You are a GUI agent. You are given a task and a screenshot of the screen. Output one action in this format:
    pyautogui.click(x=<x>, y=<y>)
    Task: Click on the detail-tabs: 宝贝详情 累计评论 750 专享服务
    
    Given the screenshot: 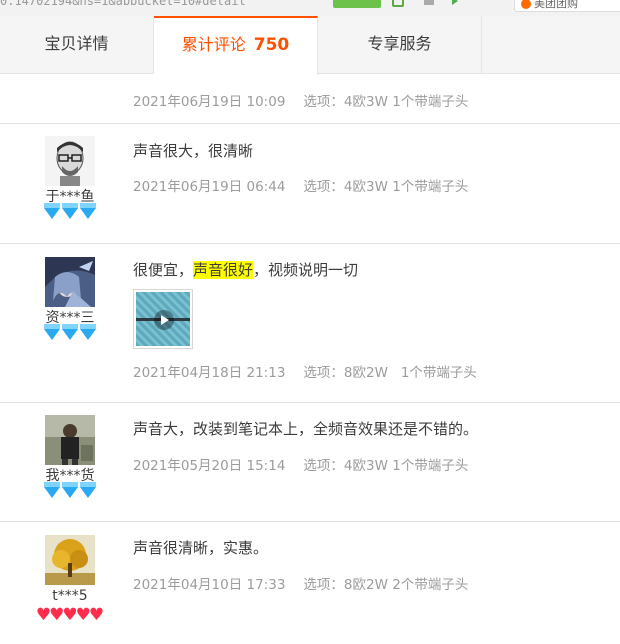 What is the action you would take?
    pyautogui.click(x=310, y=45)
    